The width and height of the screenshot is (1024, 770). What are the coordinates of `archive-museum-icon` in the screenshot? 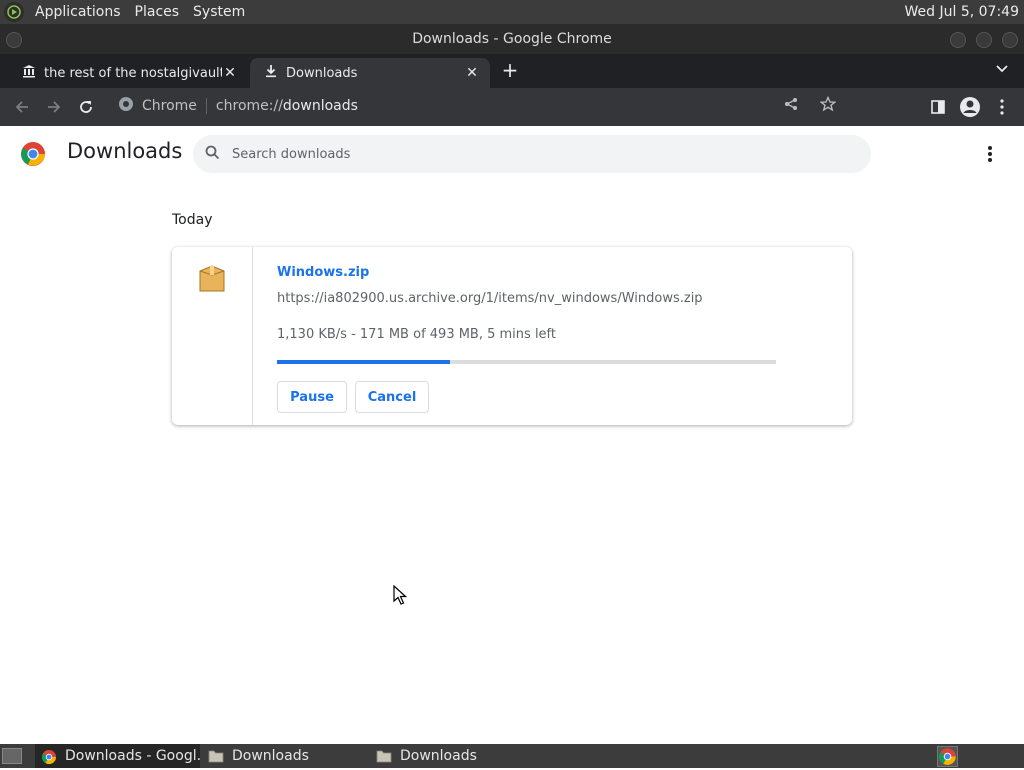 It's located at (29, 73).